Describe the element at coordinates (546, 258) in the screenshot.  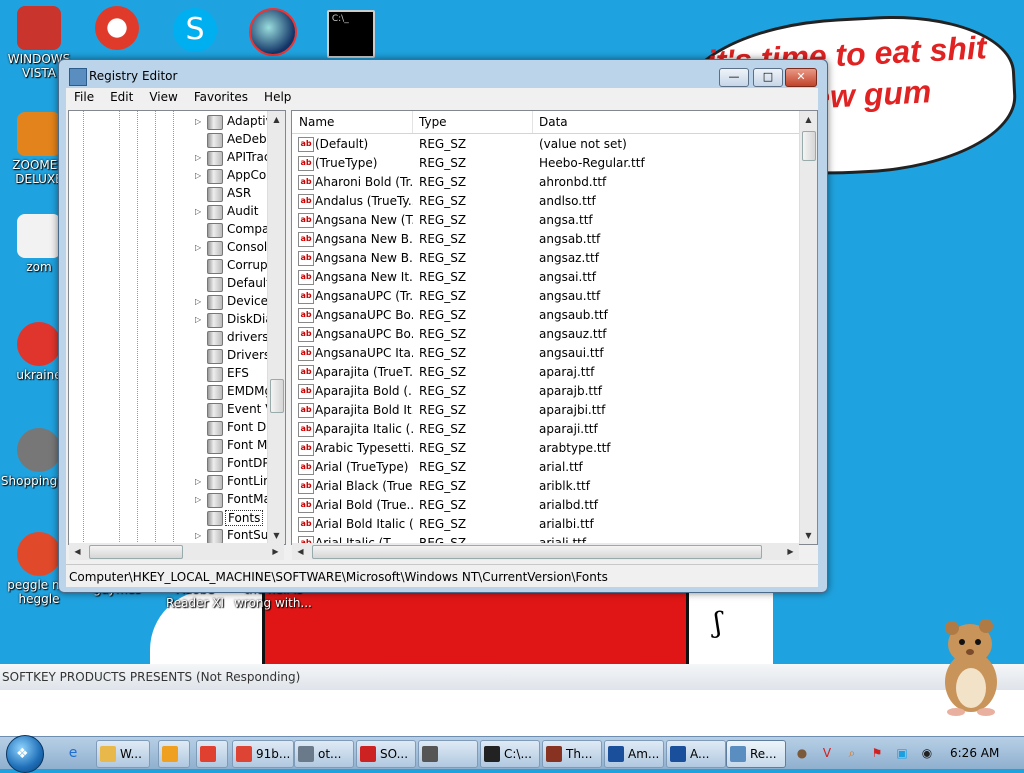
I see `list-row: ab Angsana New B... REG_SZ angsaz.ttf` at that location.